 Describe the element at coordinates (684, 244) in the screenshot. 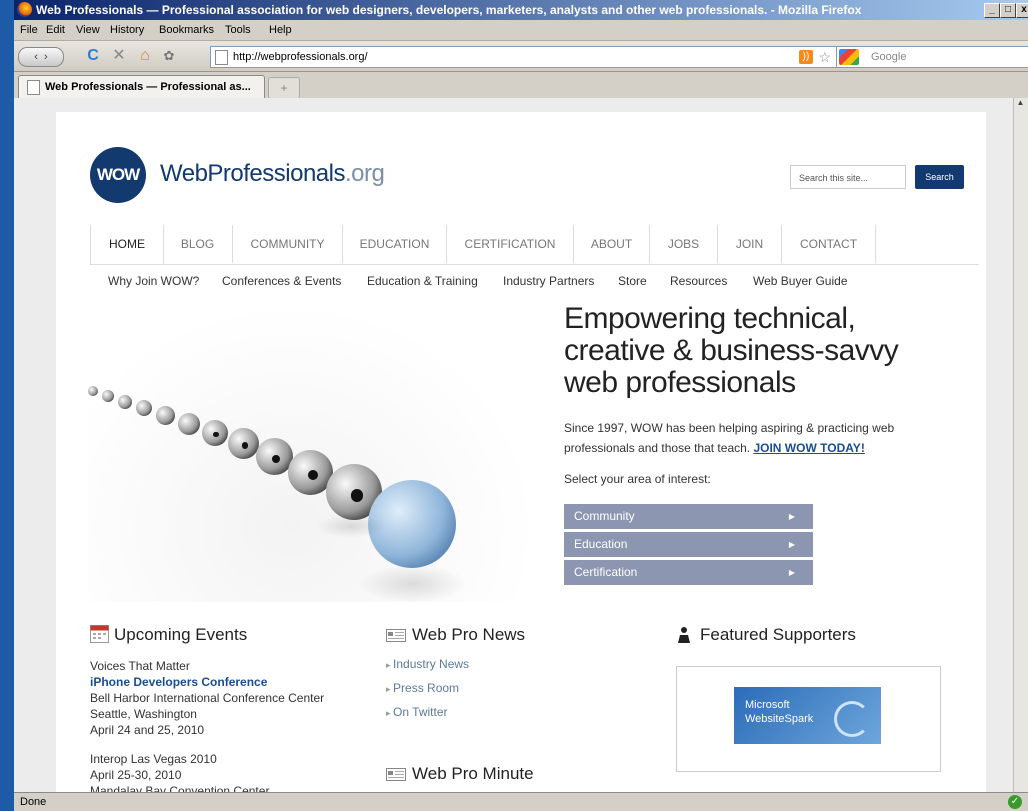

I see `nav-jobs: JOBS` at that location.